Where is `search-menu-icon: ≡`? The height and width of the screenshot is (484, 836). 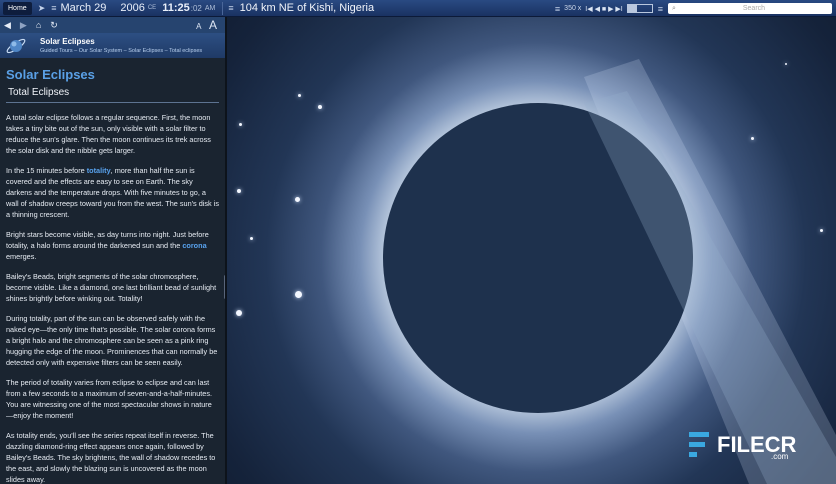
search-menu-icon: ≡ is located at coordinates (660, 9).